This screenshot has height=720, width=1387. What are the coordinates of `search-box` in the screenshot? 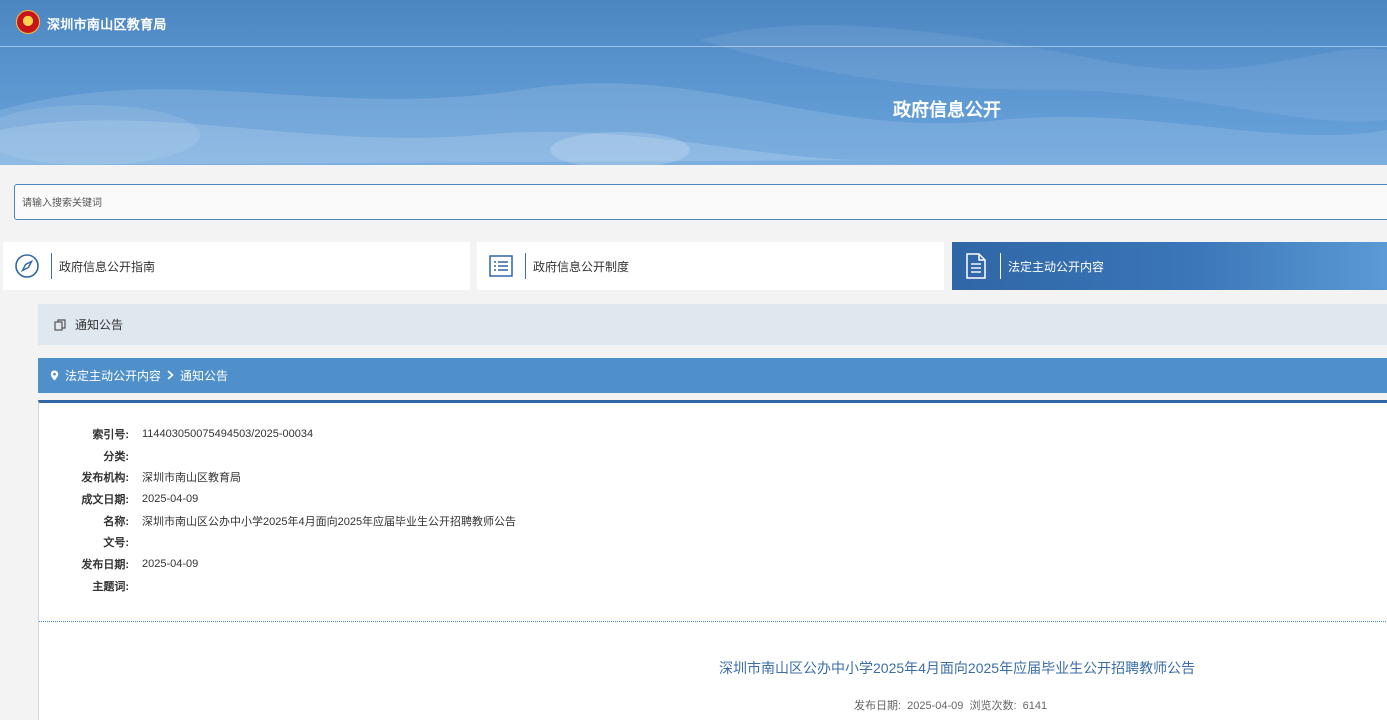 It's located at (700, 202).